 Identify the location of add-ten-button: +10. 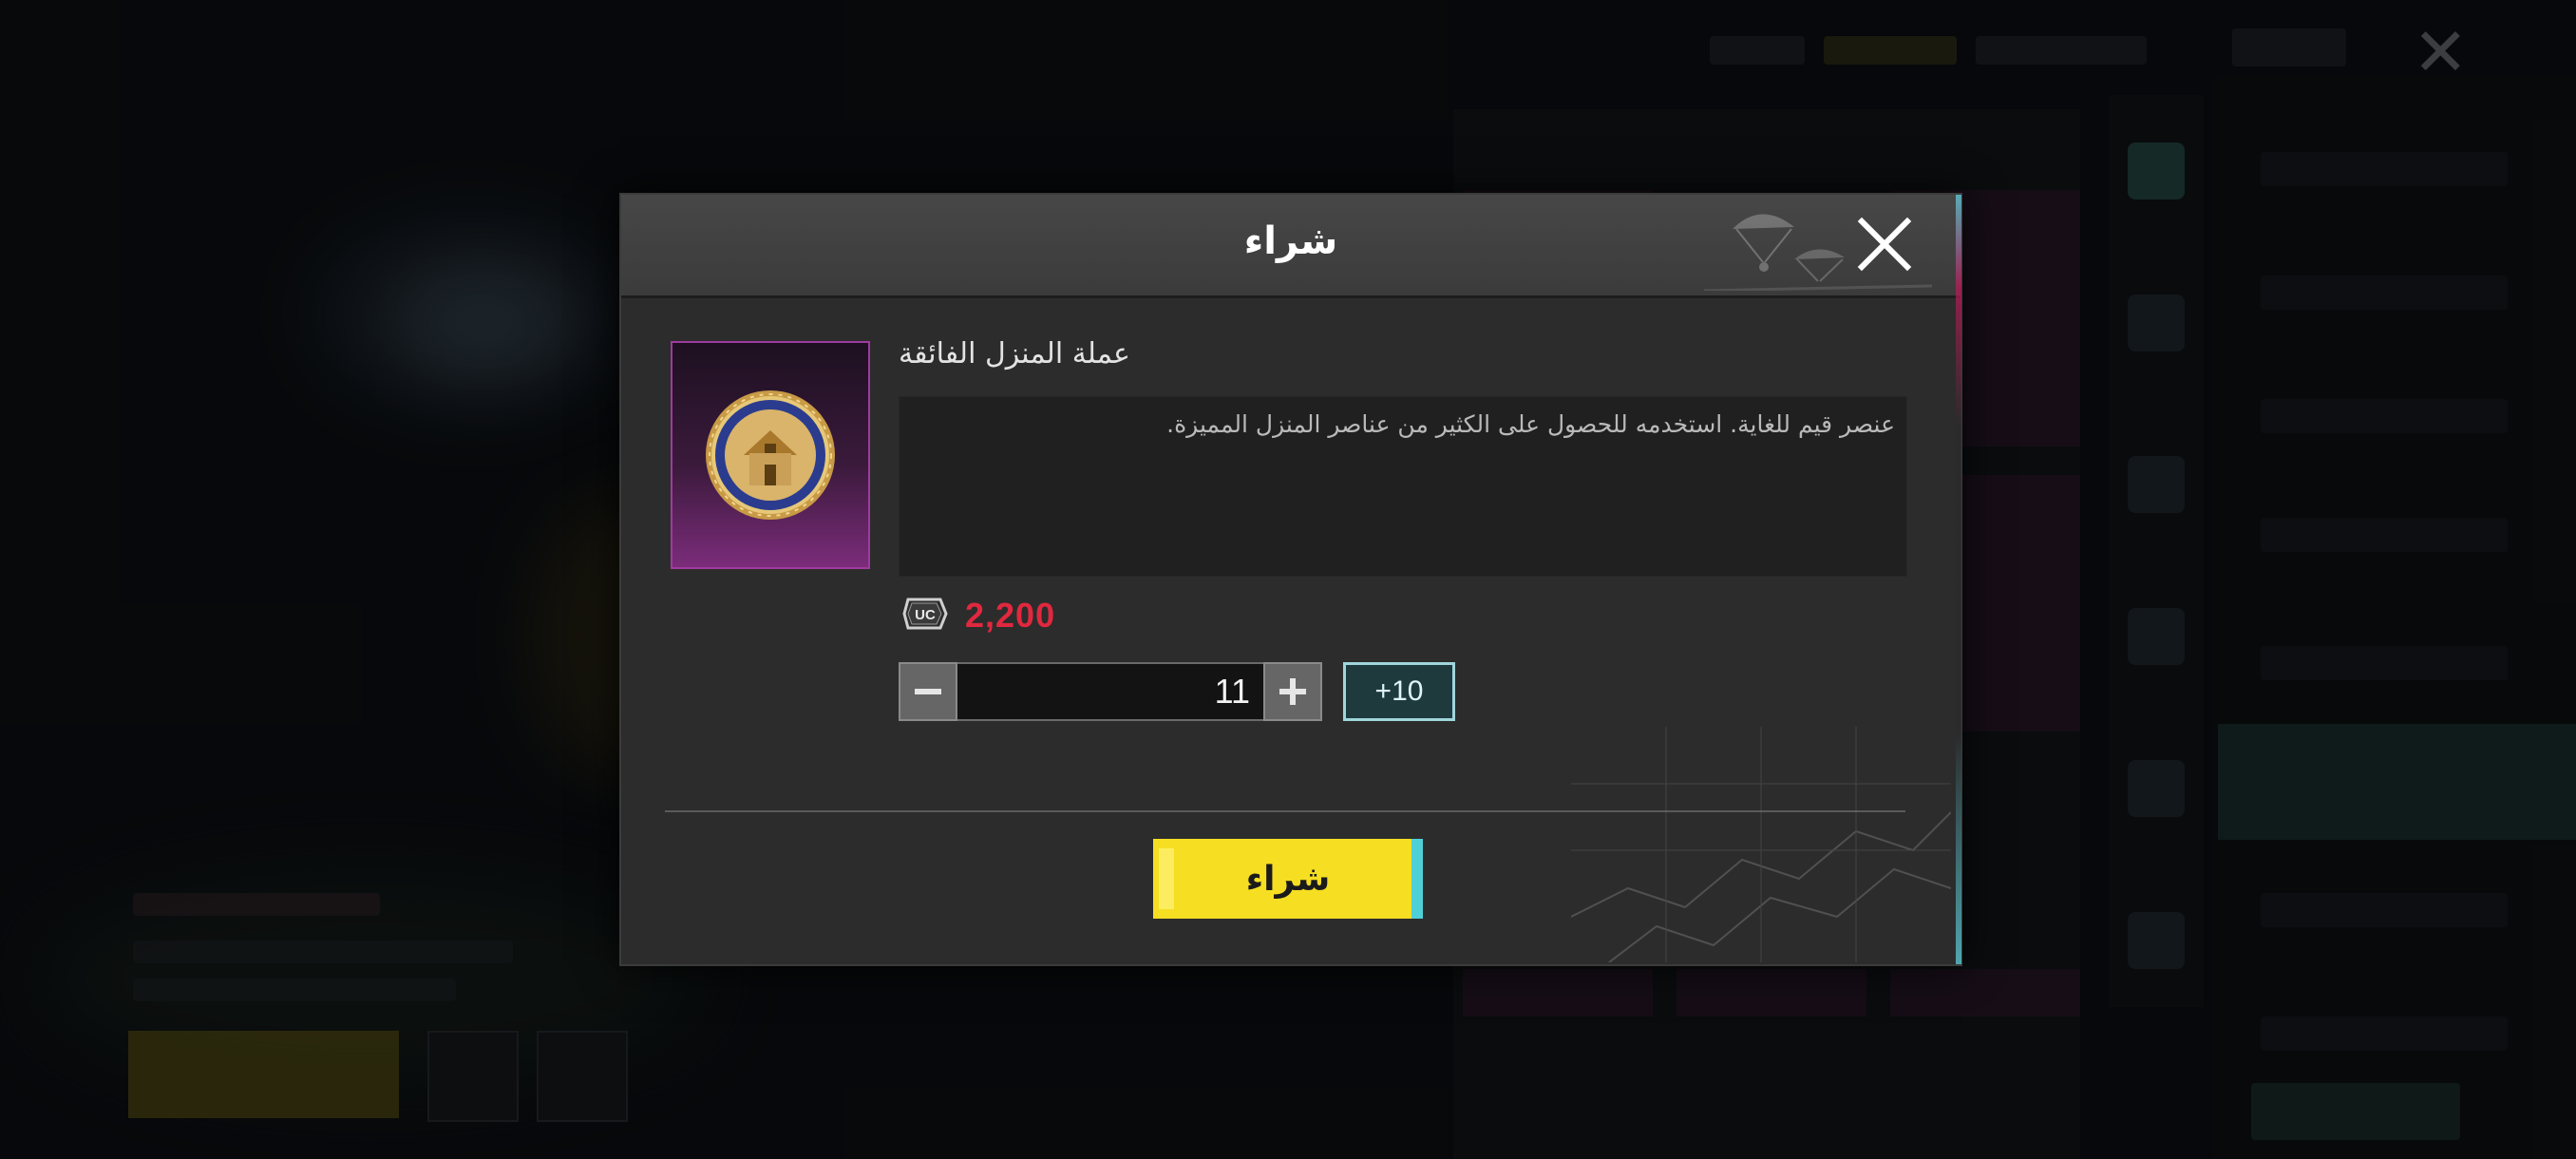
(1399, 691).